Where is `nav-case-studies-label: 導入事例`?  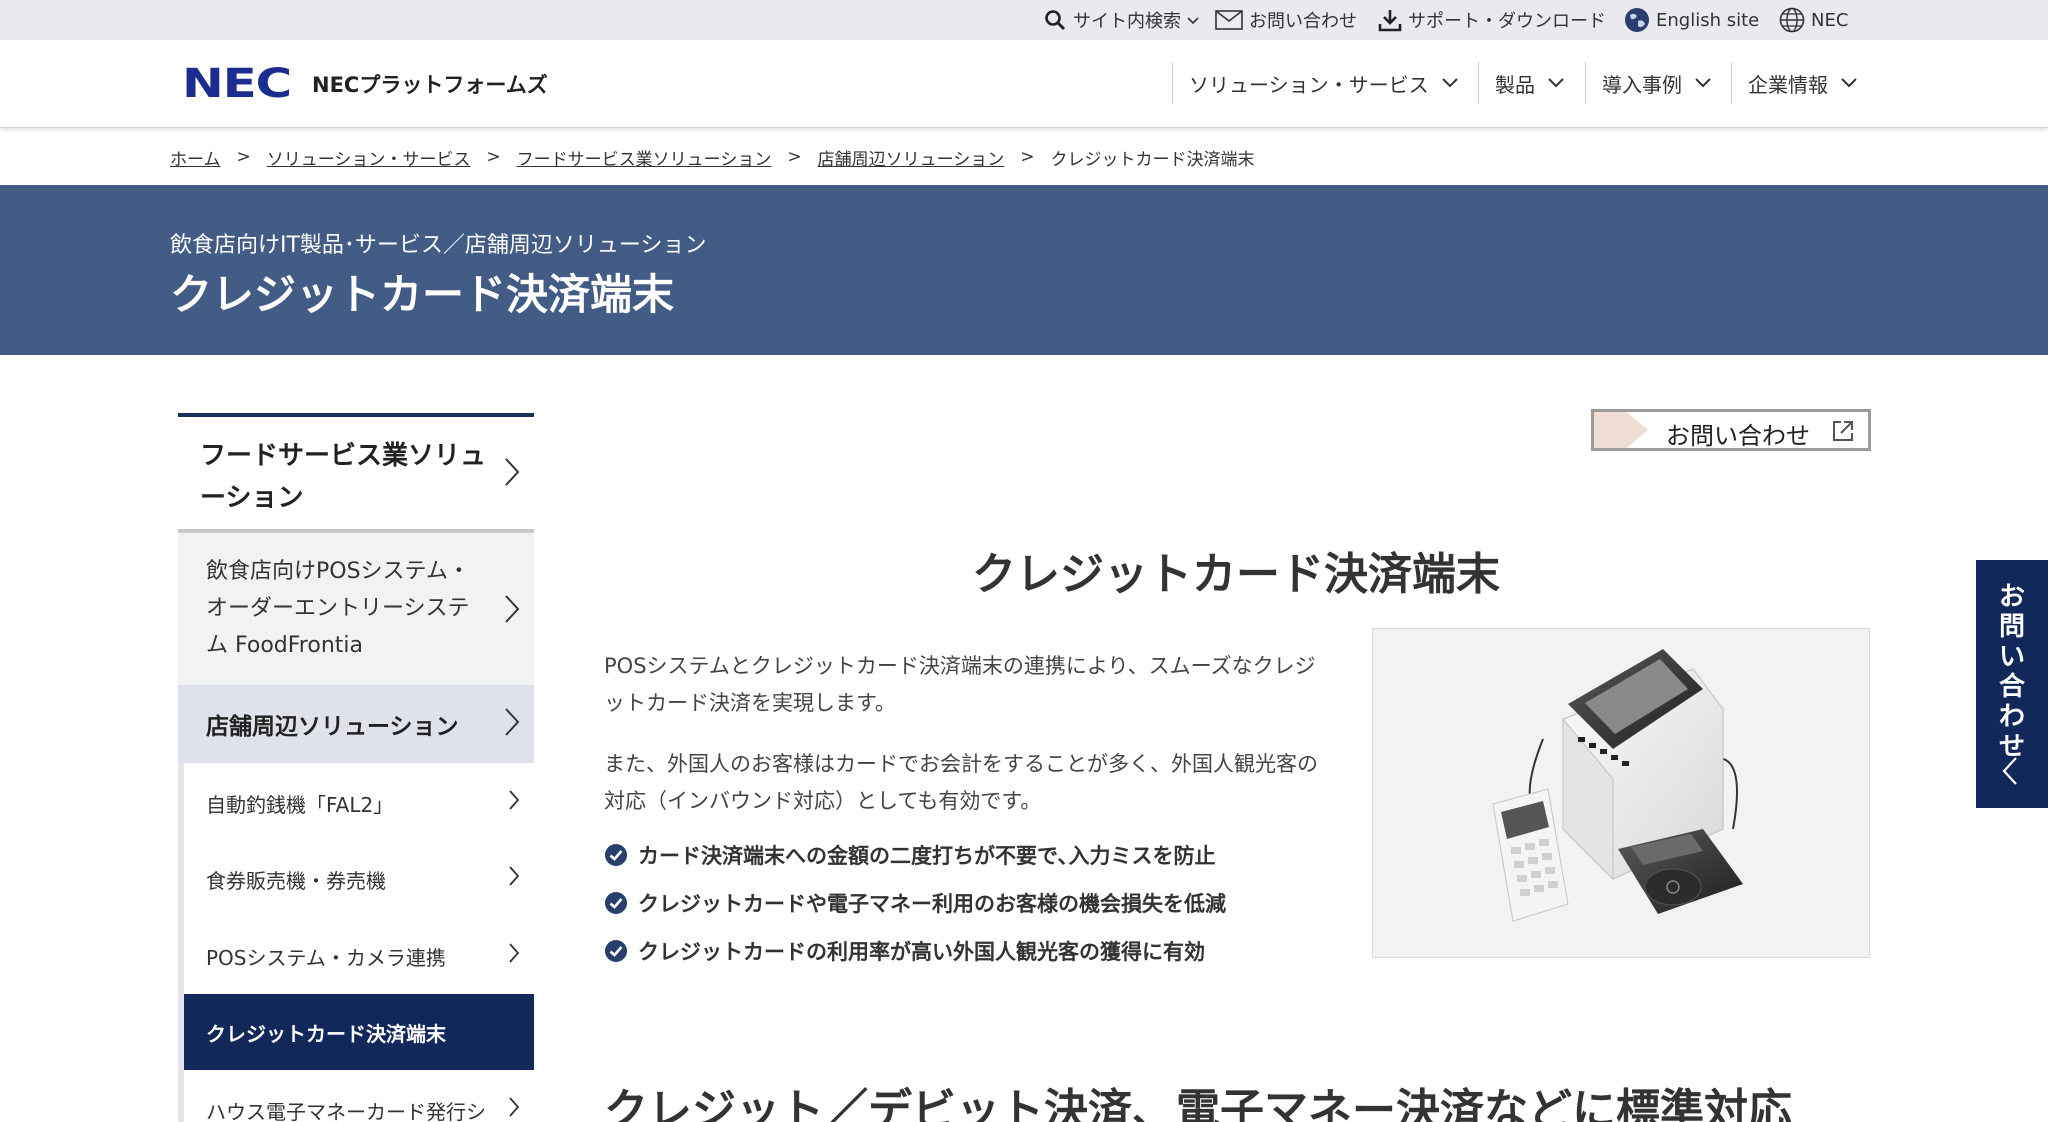 nav-case-studies-label: 導入事例 is located at coordinates (1642, 84).